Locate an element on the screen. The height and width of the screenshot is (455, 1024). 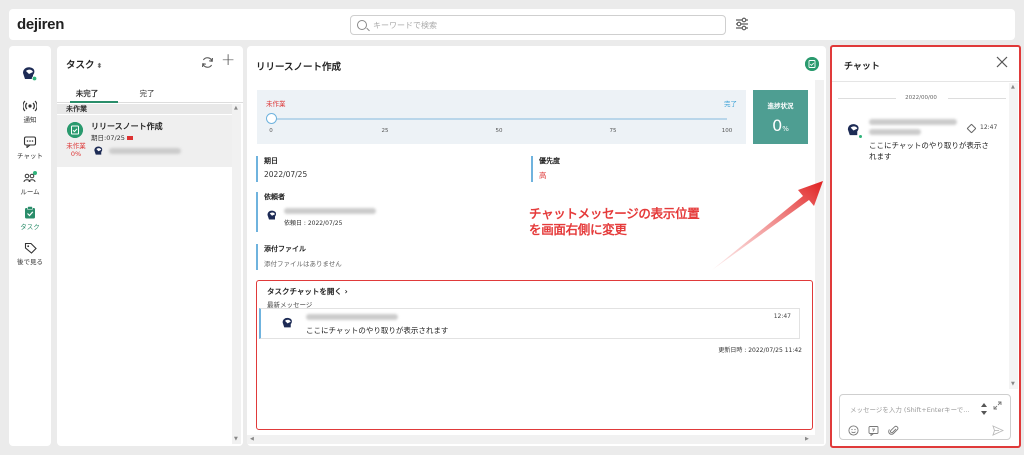
refresh-icon is located at coordinates (207, 62).